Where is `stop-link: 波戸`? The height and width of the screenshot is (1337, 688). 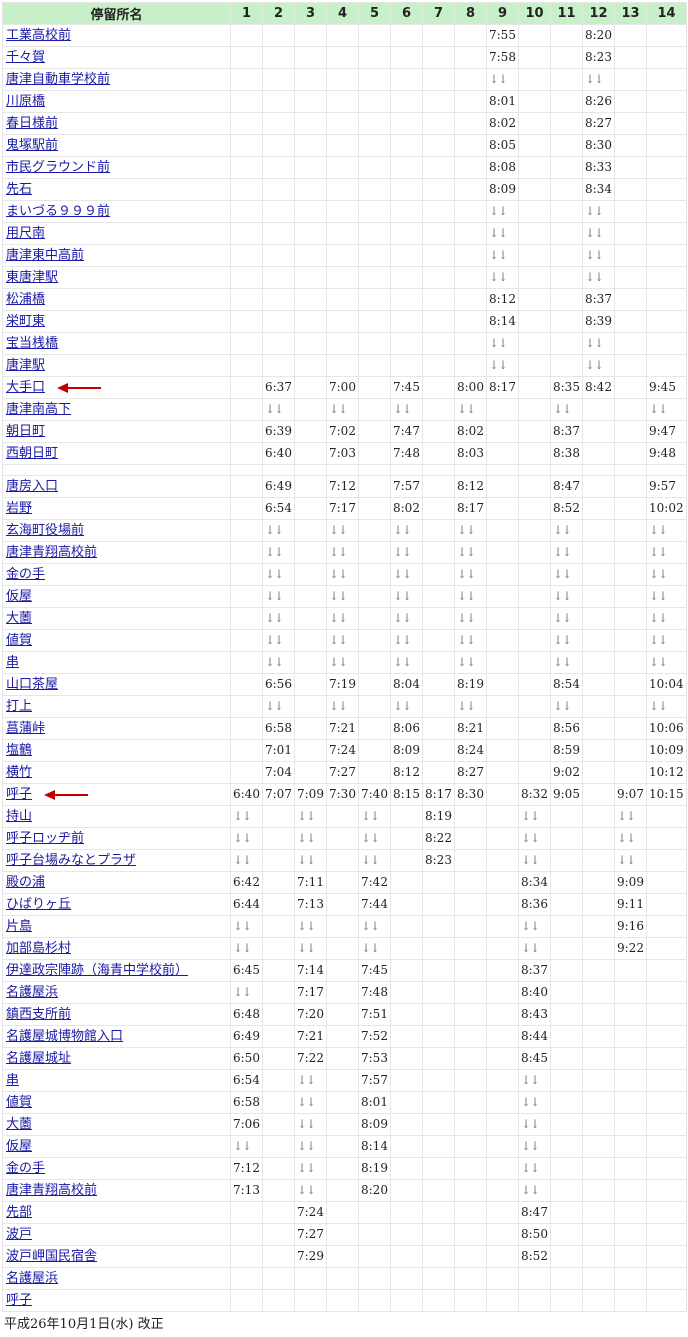 stop-link: 波戸 is located at coordinates (19, 1234).